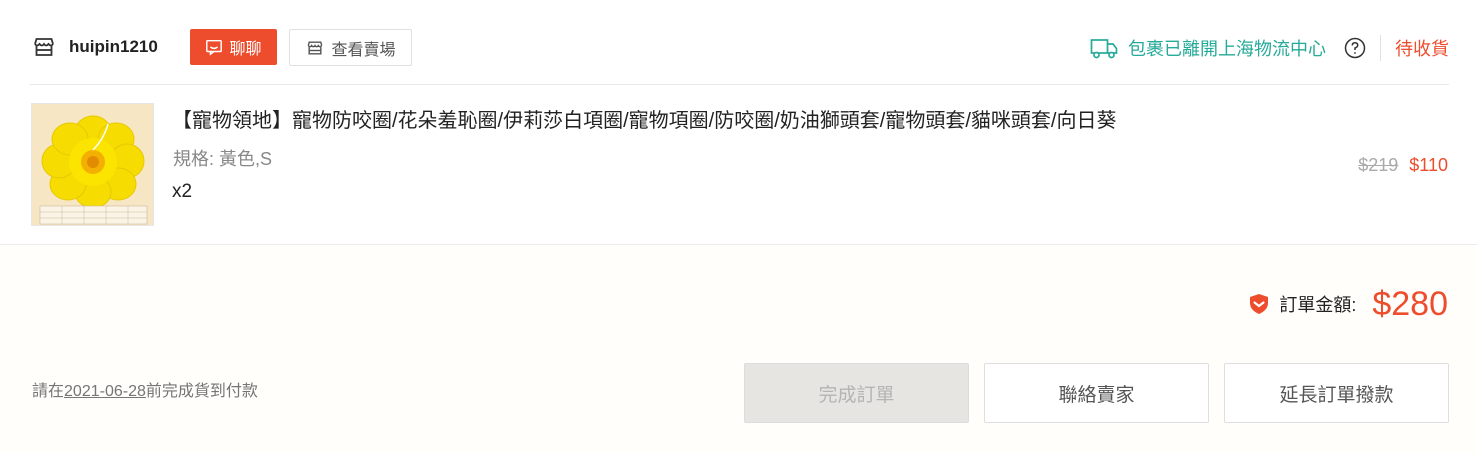 This screenshot has height=453, width=1477. What do you see at coordinates (245, 49) in the screenshot?
I see `chat-label: 聊聊` at bounding box center [245, 49].